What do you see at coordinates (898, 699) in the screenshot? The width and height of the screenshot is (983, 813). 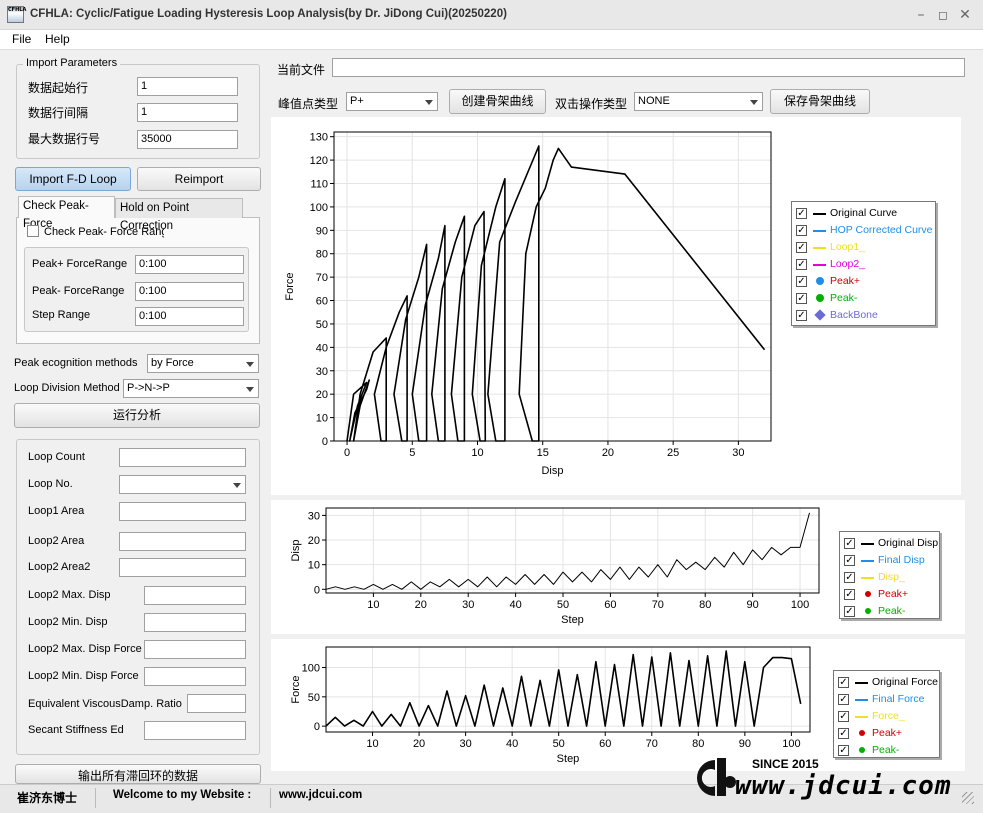 I see `legend-label: Final Force` at bounding box center [898, 699].